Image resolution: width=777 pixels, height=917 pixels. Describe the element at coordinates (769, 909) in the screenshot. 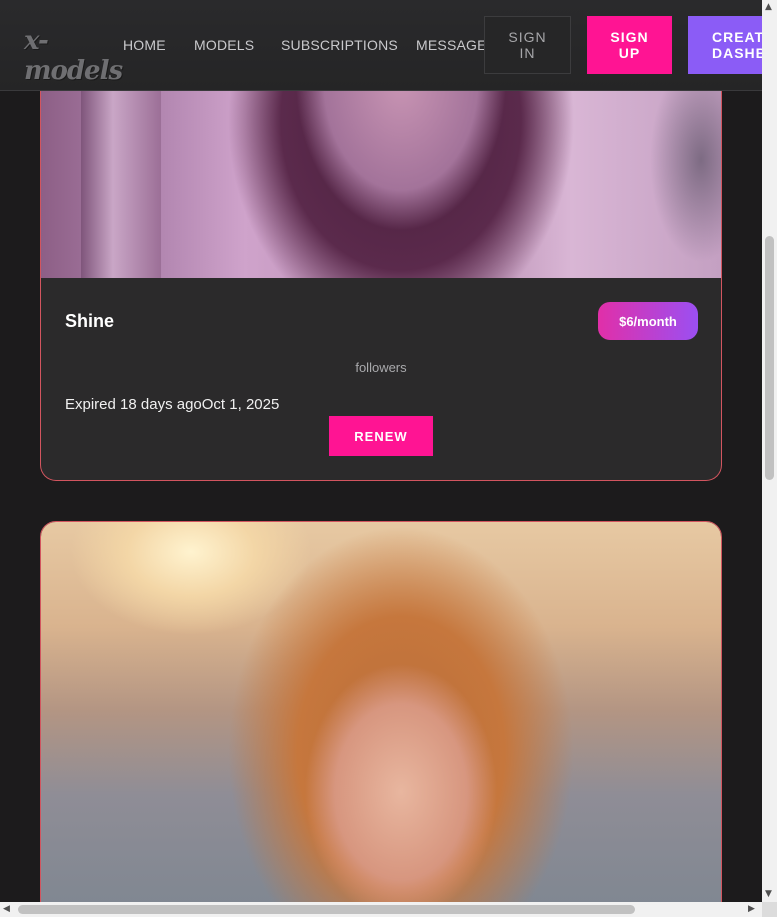

I see `scrollbar-corner` at that location.